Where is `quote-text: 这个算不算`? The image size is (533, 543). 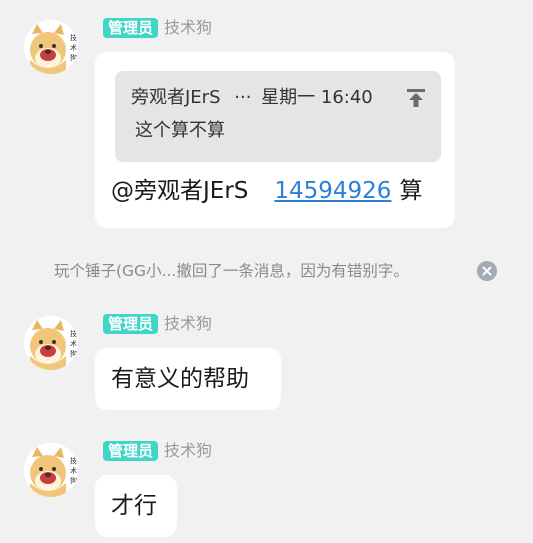 quote-text: 这个算不算 is located at coordinates (180, 130).